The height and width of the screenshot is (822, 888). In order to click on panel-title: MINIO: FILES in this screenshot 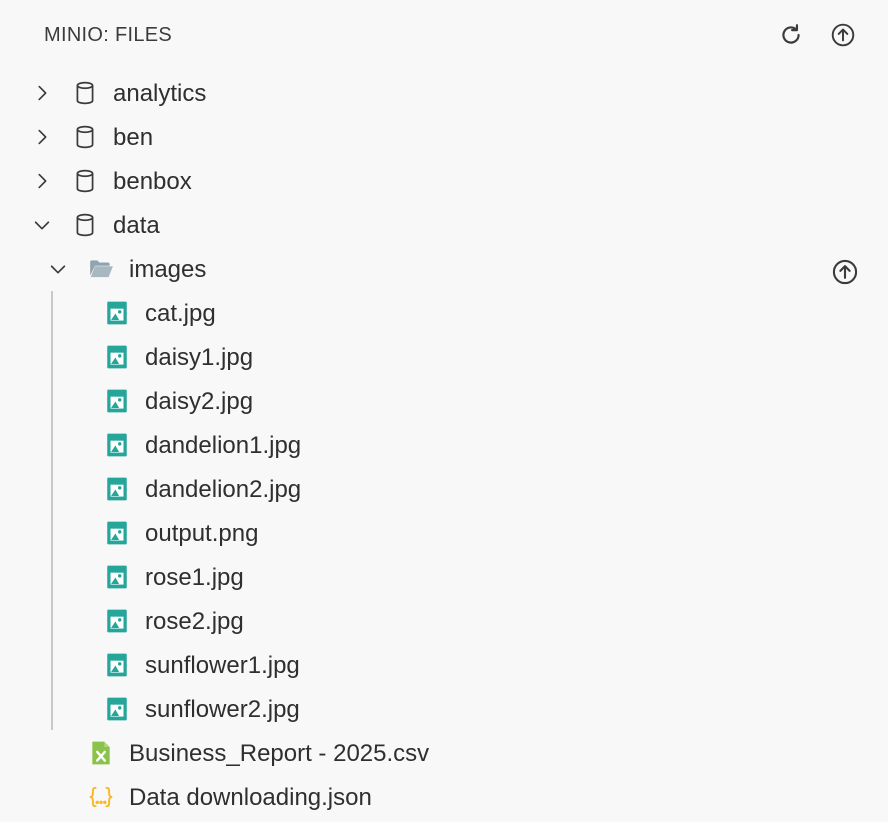, I will do `click(108, 35)`.